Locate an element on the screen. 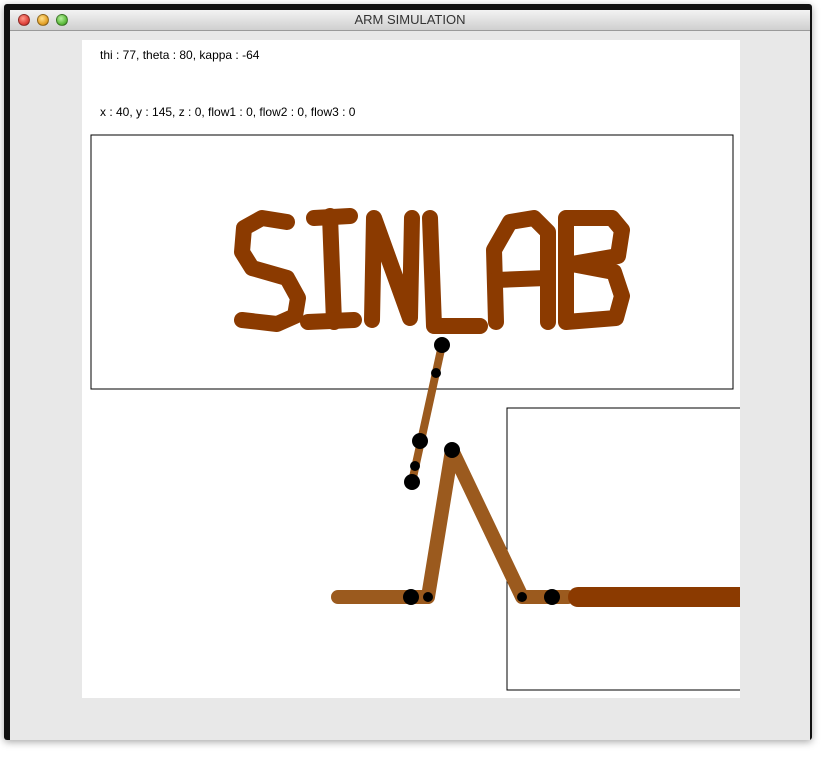 The image size is (830, 758). peak-joint is located at coordinates (452, 450).